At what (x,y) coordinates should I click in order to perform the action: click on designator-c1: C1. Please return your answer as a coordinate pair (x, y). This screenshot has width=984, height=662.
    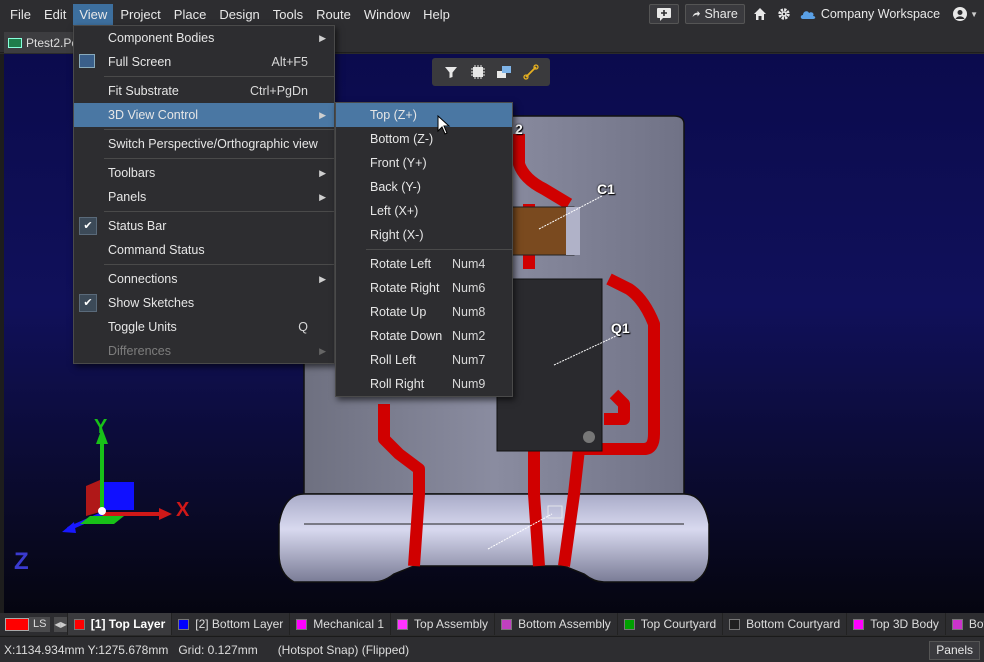
    Looking at the image, I should click on (606, 189).